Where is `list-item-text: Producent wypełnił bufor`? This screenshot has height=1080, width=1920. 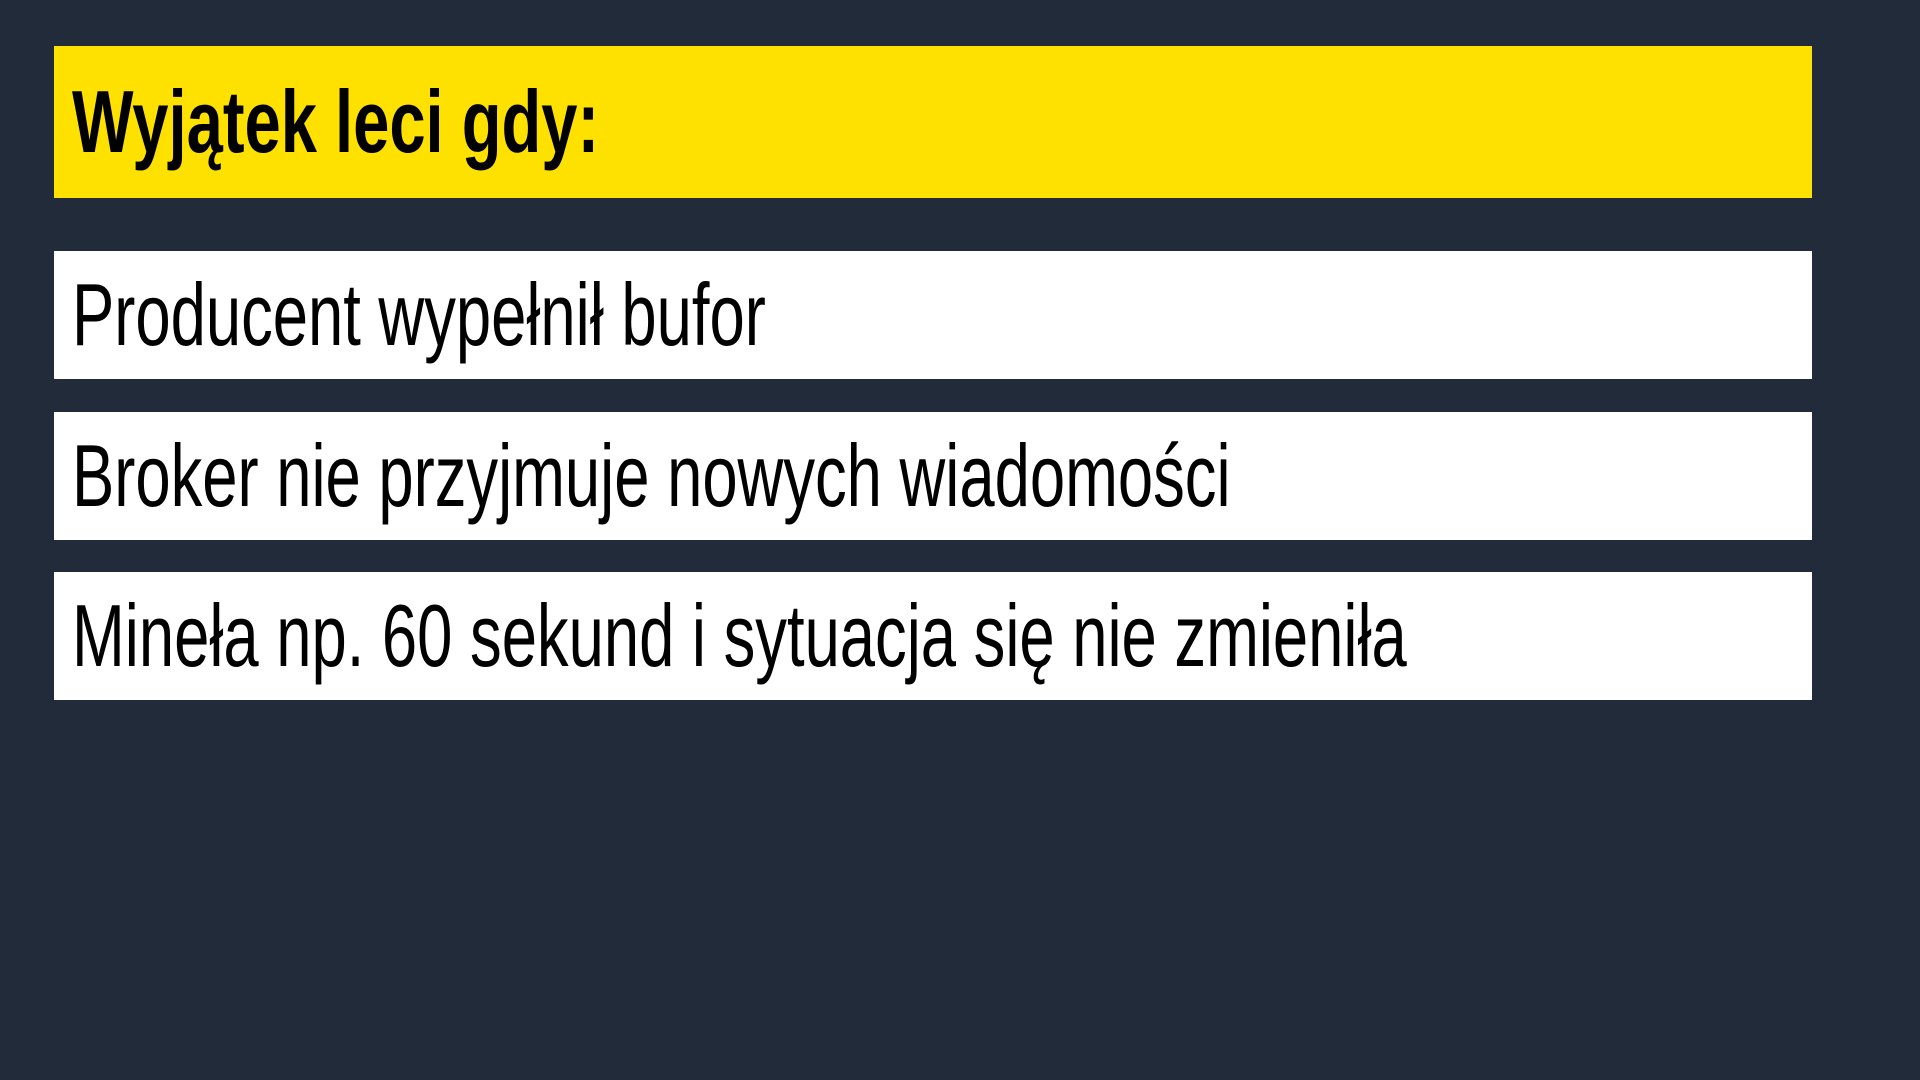 list-item-text: Producent wypełnił bufor is located at coordinates (419, 314).